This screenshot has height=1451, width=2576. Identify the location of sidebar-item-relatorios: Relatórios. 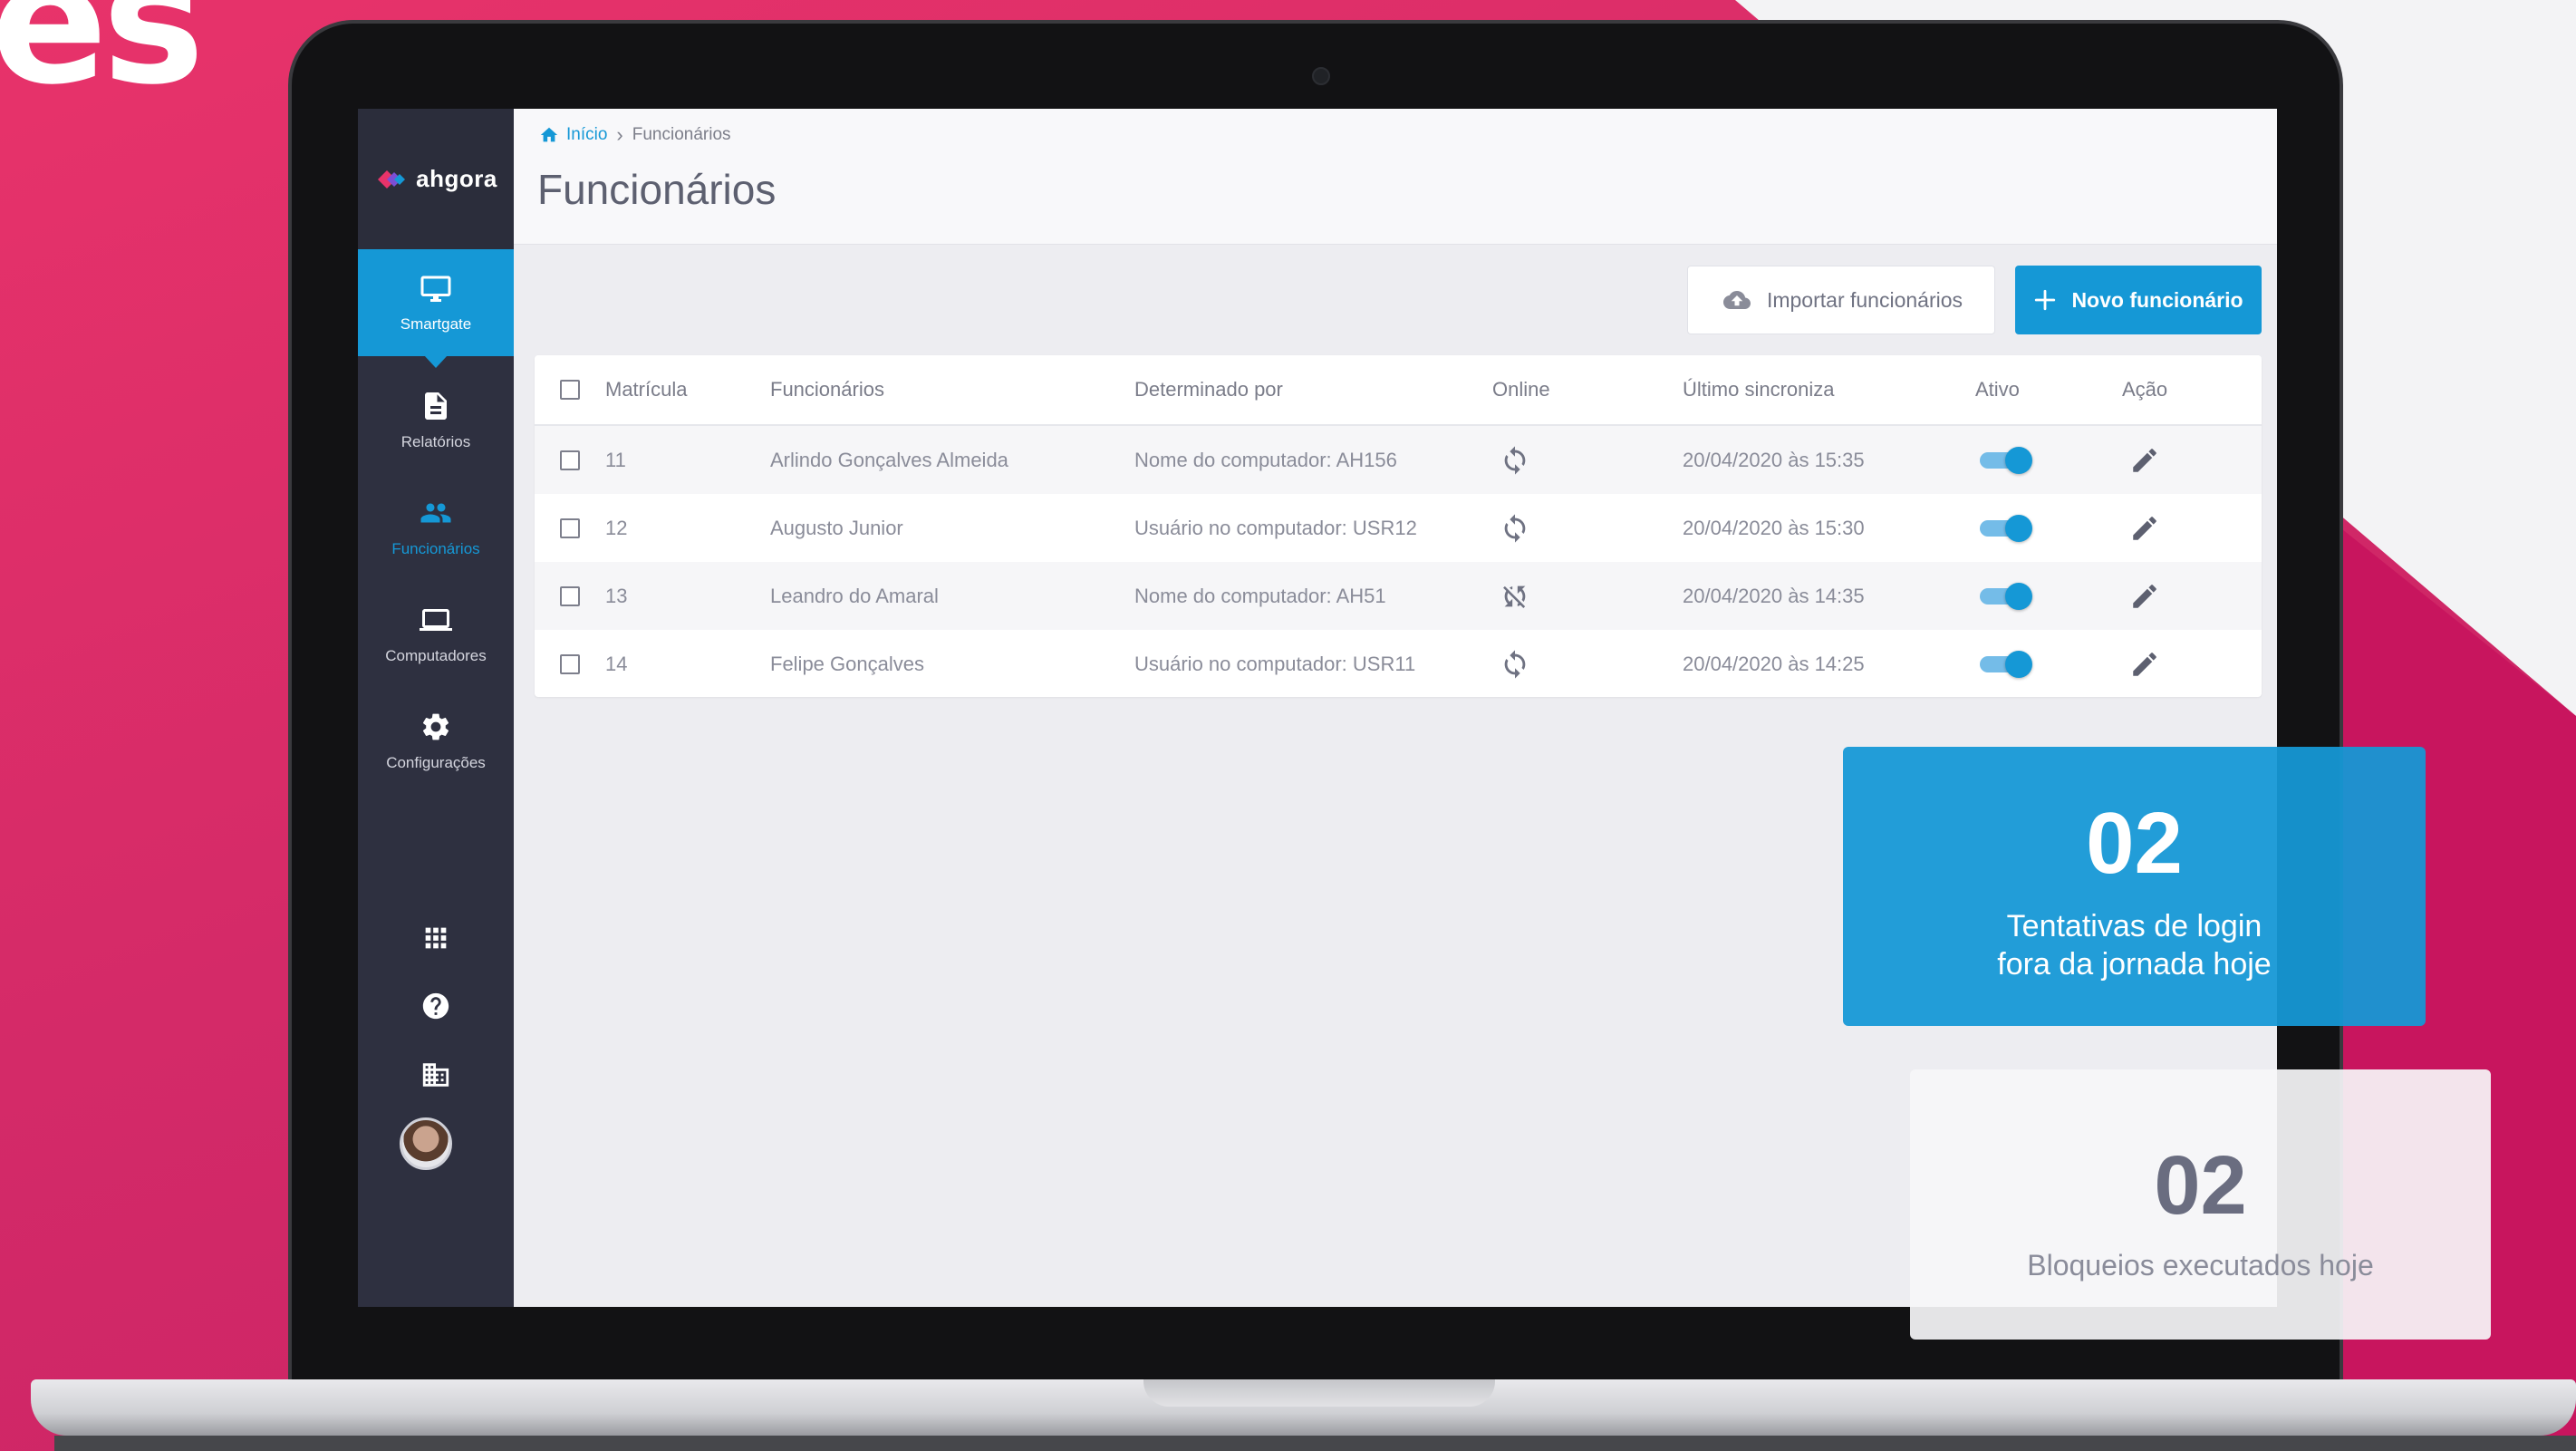
(436, 420).